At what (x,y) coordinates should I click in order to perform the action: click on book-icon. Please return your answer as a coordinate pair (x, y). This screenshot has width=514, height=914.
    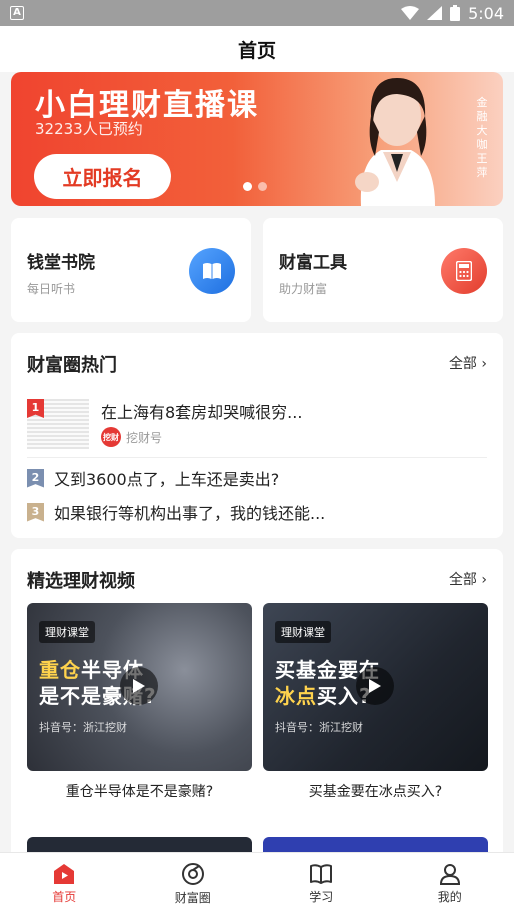
    Looking at the image, I should click on (212, 271).